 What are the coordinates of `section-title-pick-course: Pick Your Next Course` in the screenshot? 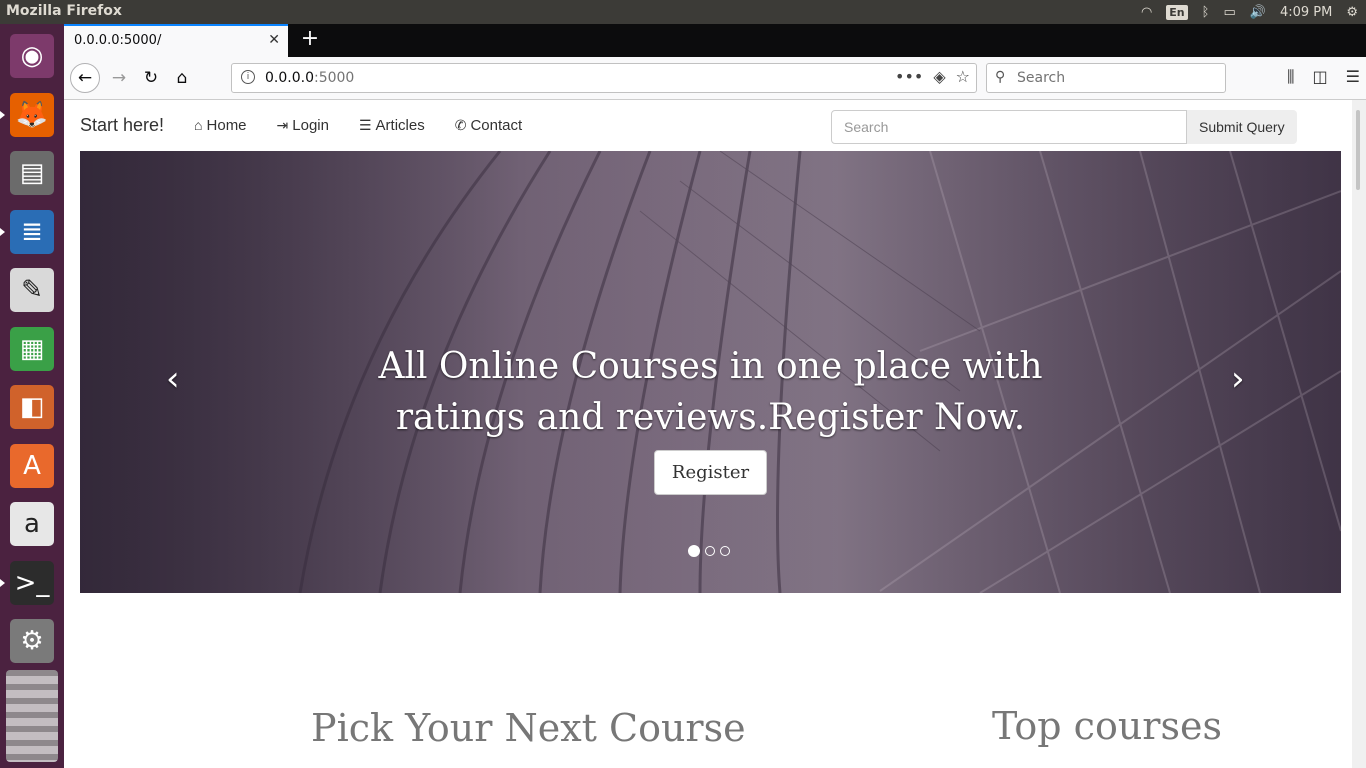 It's located at (528, 728).